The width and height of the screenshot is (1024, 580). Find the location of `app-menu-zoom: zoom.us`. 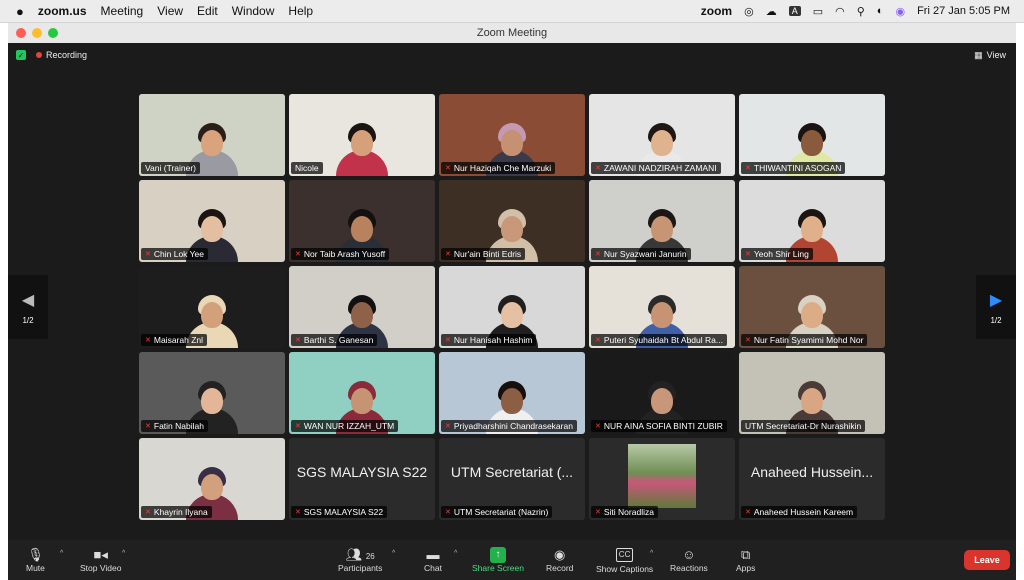

app-menu-zoom: zoom.us is located at coordinates (62, 11).